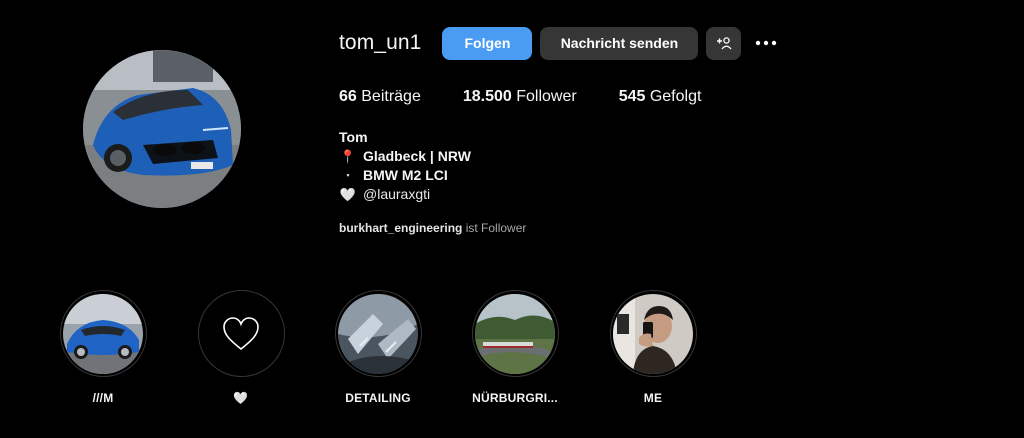 The width and height of the screenshot is (1024, 438). I want to click on send-message-button: Nachricht senden, so click(619, 43).